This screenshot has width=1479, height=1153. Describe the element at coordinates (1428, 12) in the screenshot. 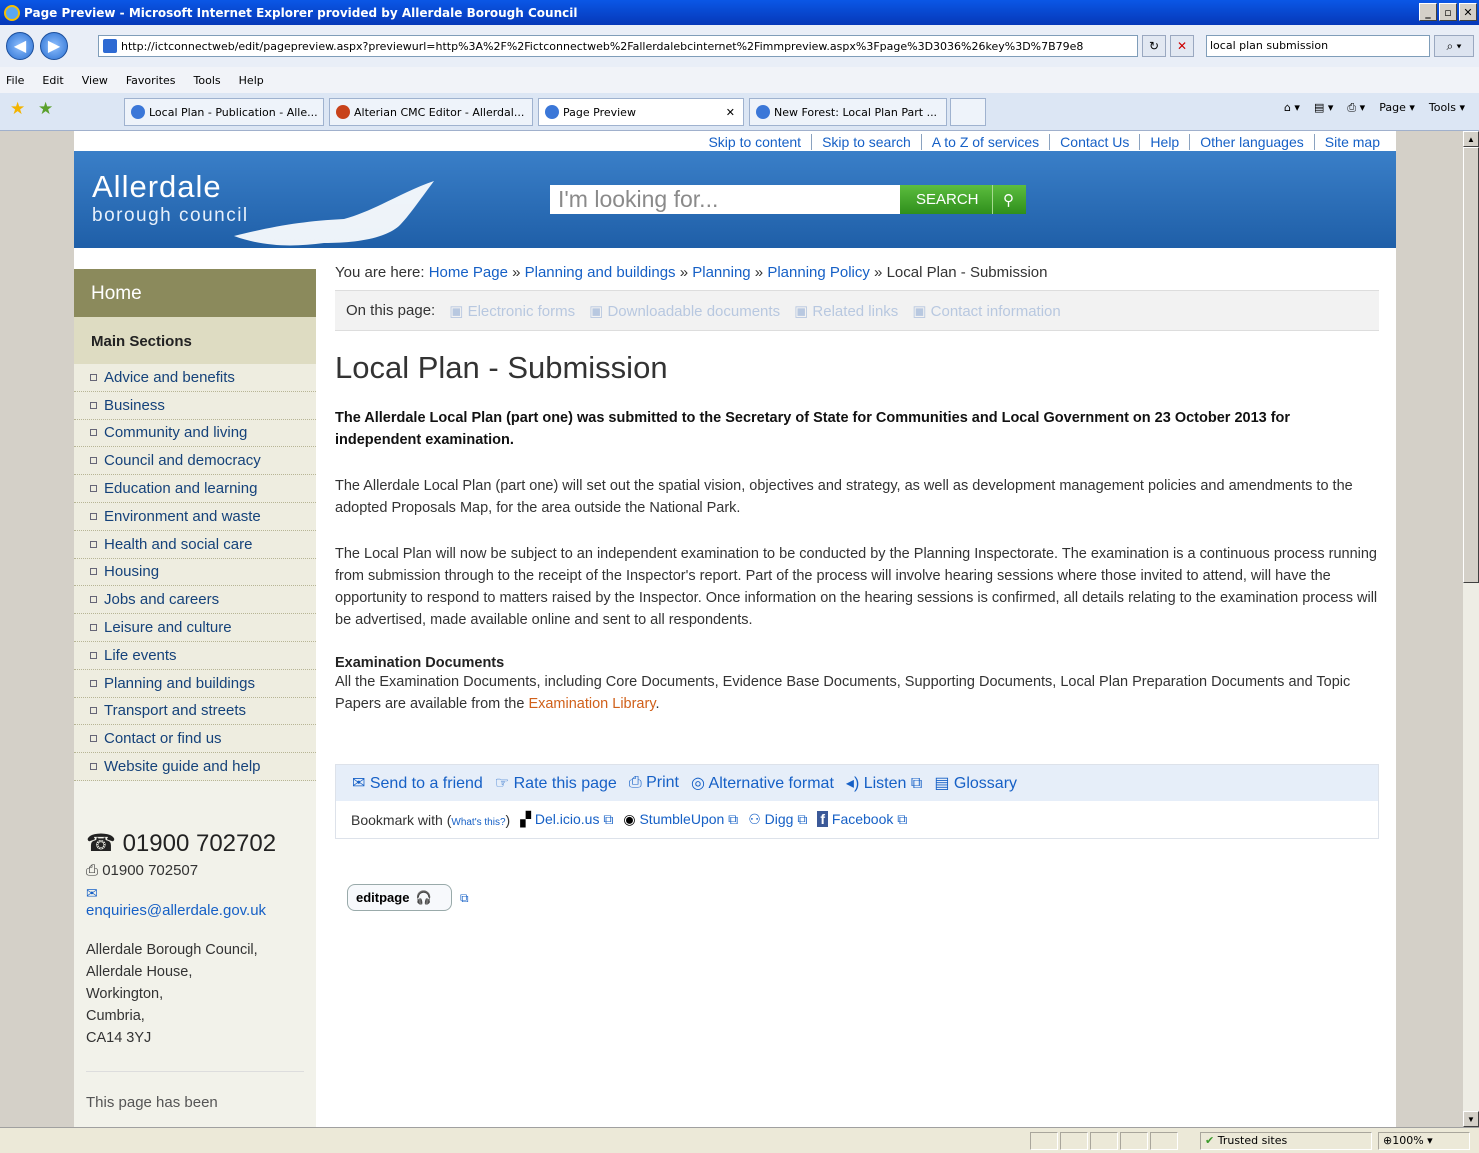

I see `minimize-icon: _` at that location.